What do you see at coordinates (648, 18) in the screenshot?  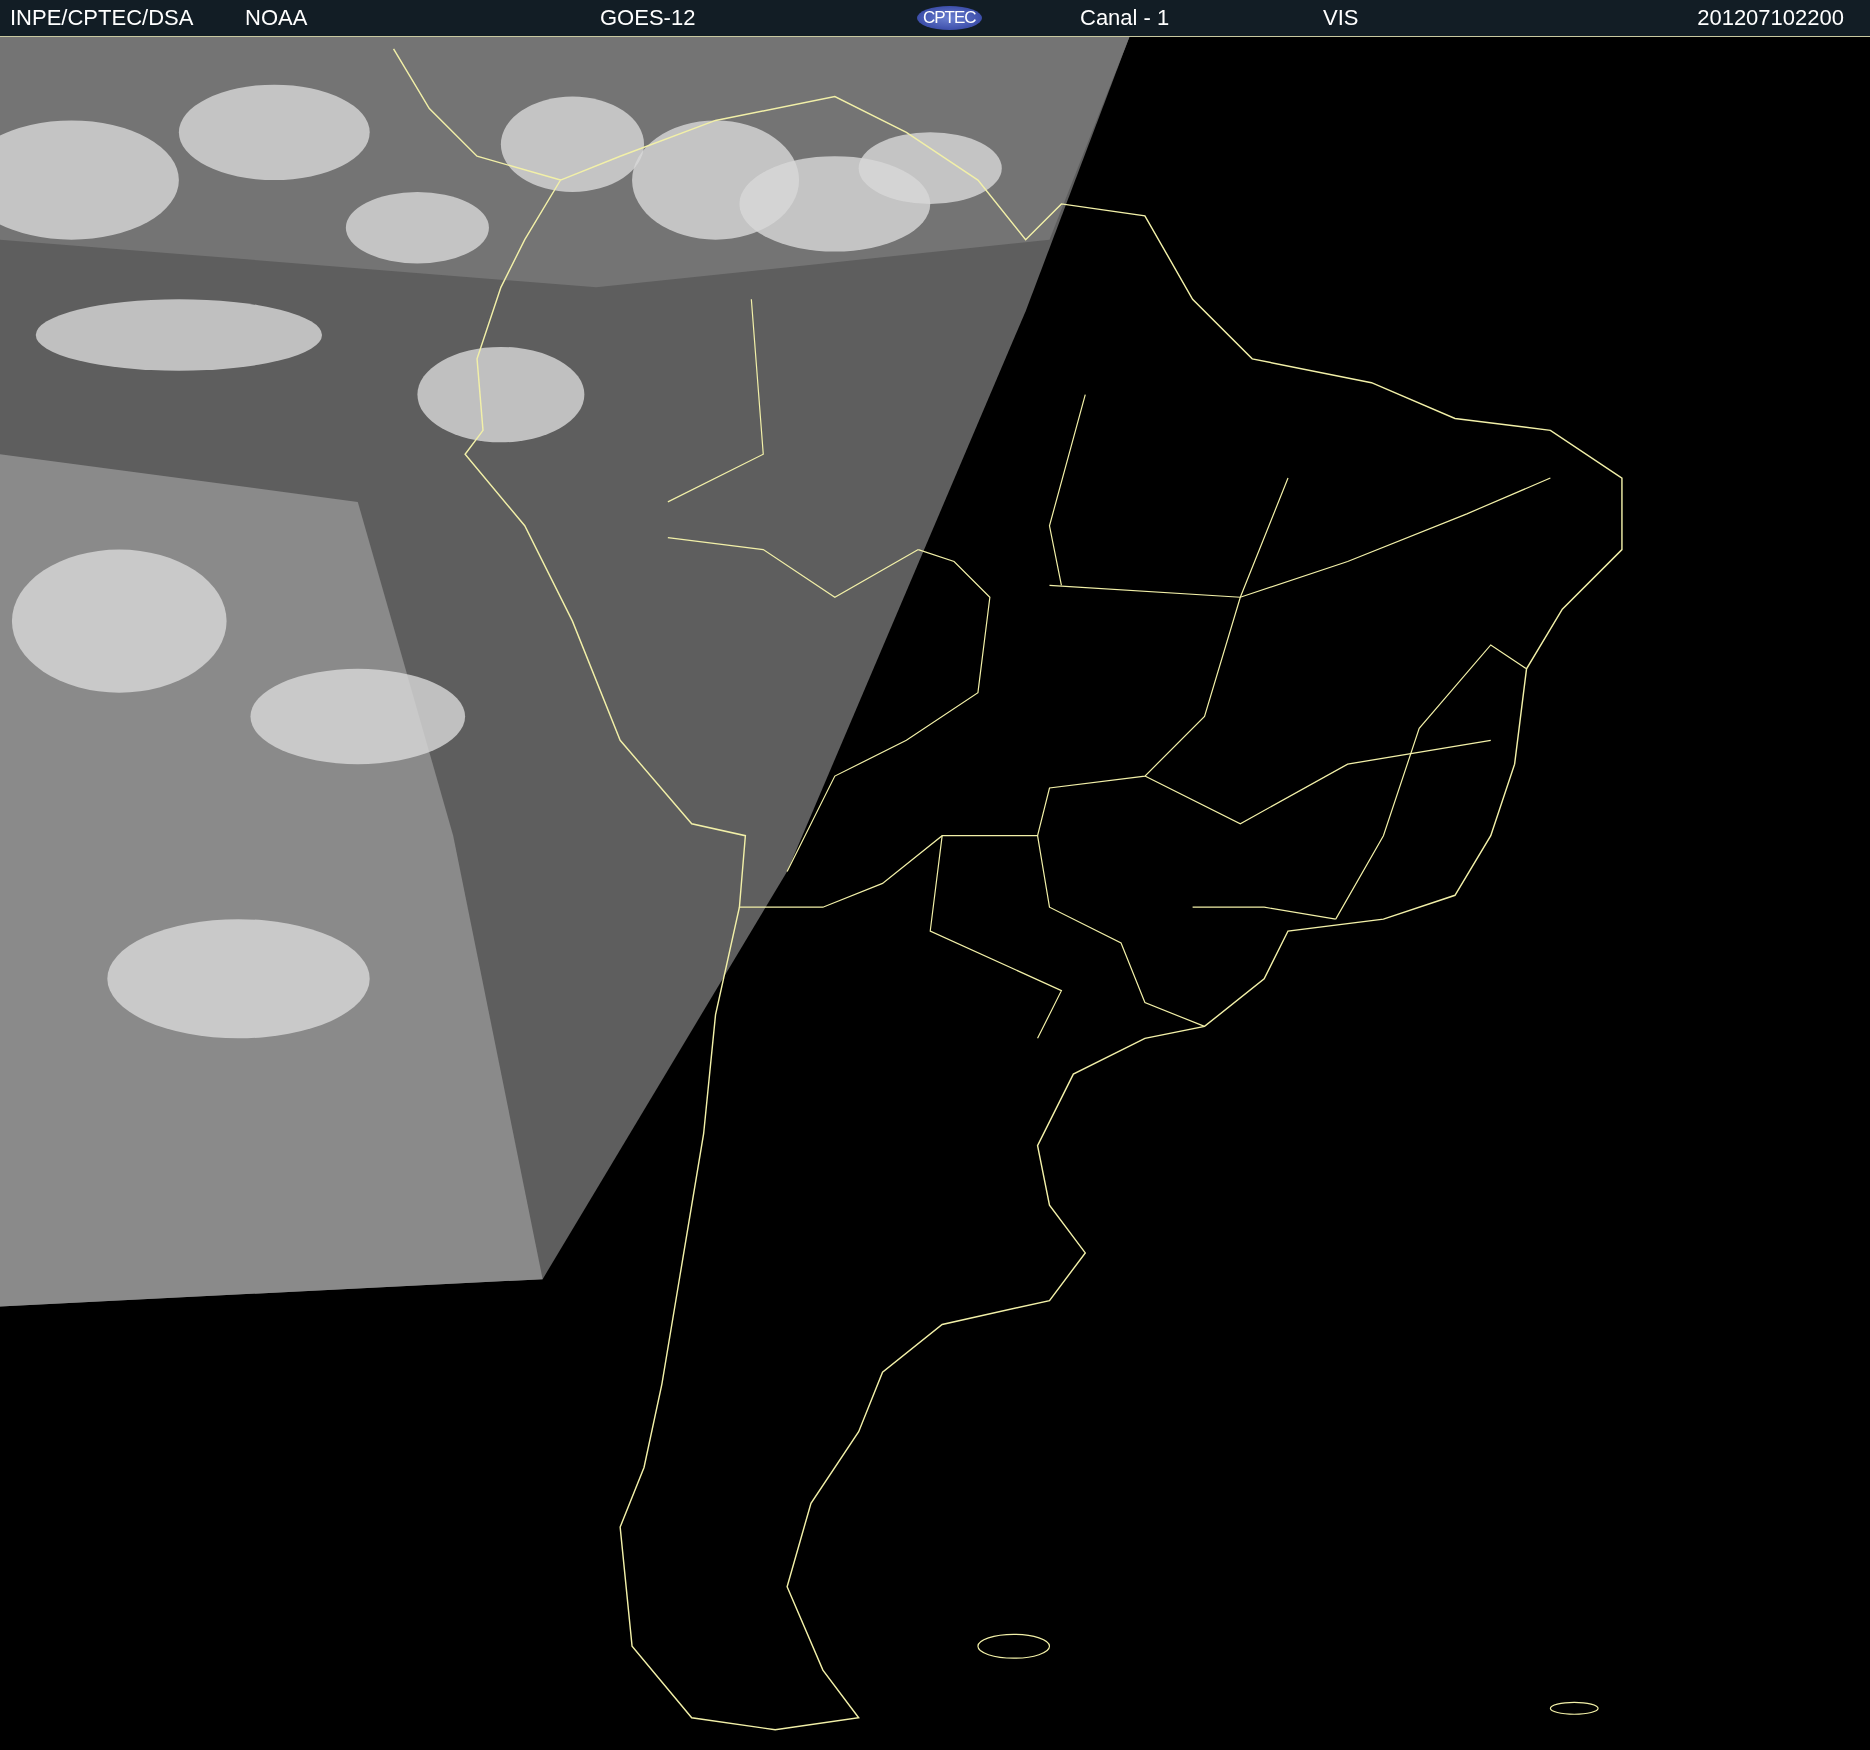 I see `satellite-label: GOES-12` at bounding box center [648, 18].